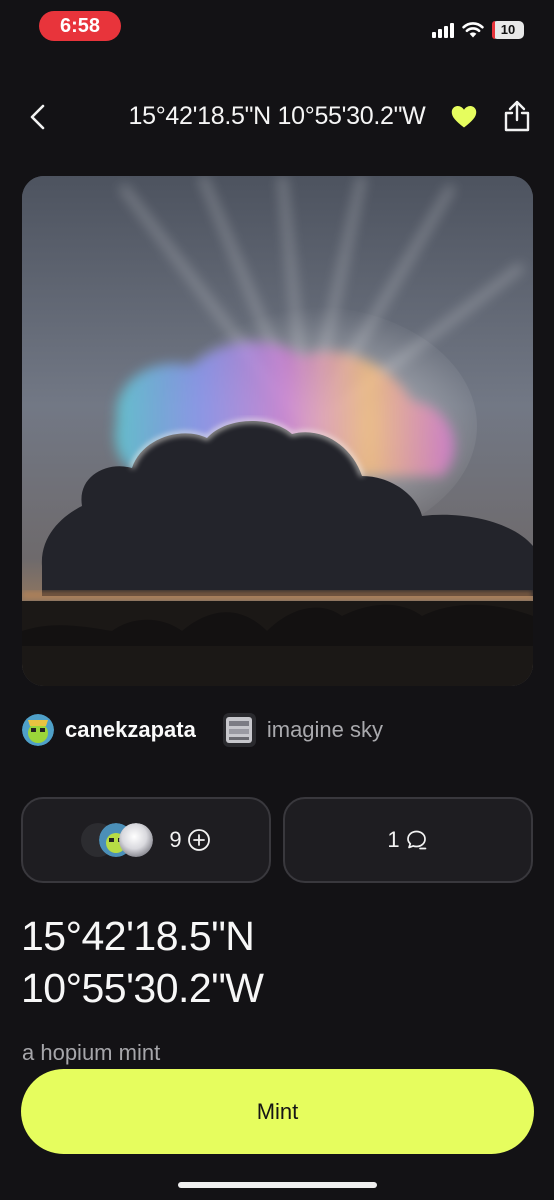 The image size is (554, 1200). What do you see at coordinates (473, 30) in the screenshot?
I see `wifi-icon` at bounding box center [473, 30].